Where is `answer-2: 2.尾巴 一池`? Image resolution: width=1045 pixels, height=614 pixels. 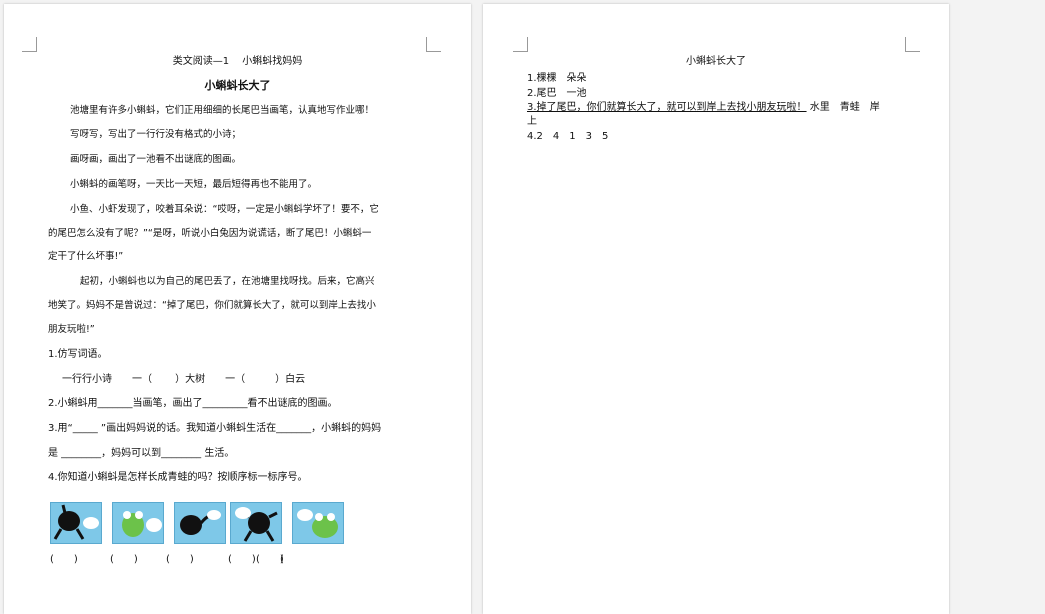 answer-2: 2.尾巴 一池 is located at coordinates (557, 93).